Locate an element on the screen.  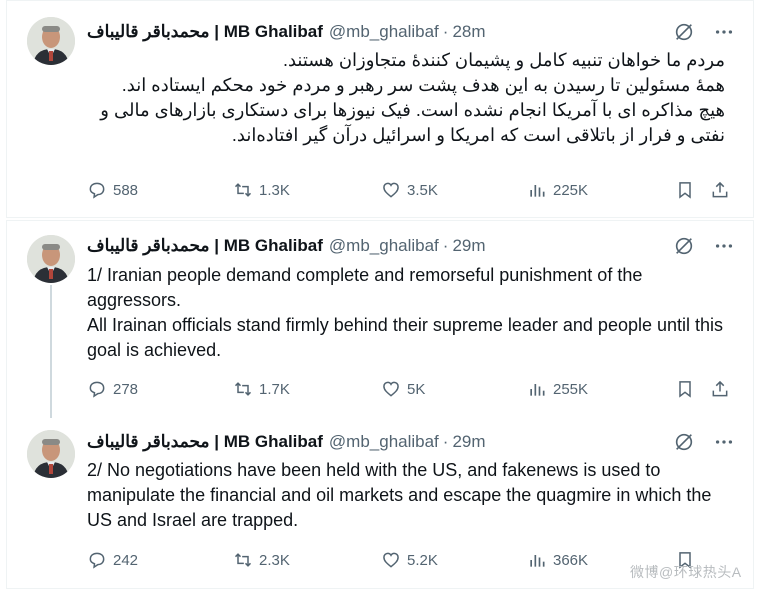
repost-count: 2.3K is located at coordinates (274, 560).